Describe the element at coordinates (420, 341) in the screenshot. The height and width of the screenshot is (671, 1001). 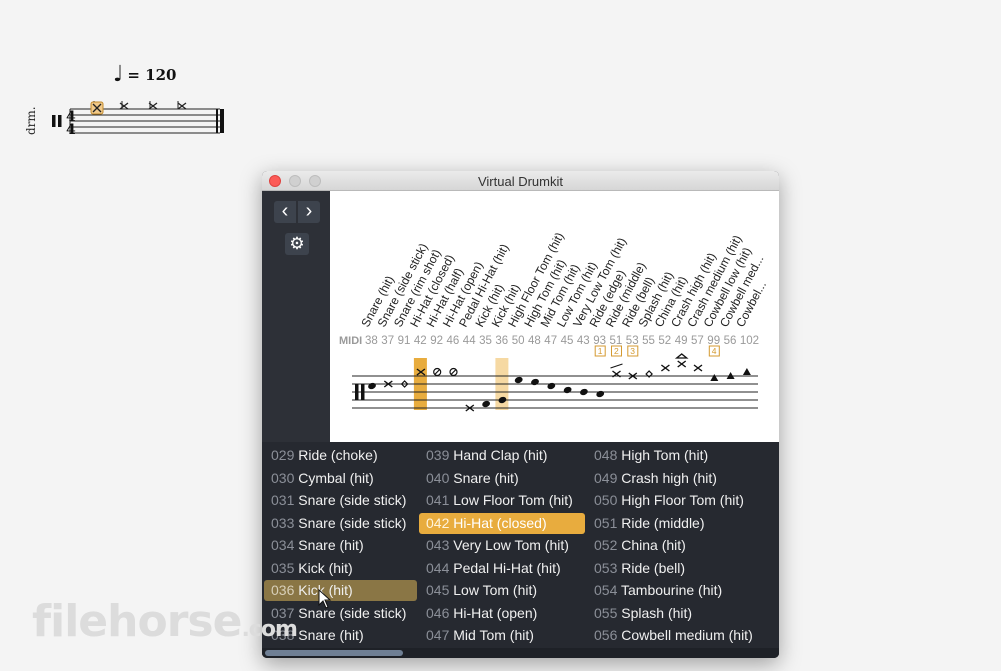
I see `midi-number: 42` at that location.